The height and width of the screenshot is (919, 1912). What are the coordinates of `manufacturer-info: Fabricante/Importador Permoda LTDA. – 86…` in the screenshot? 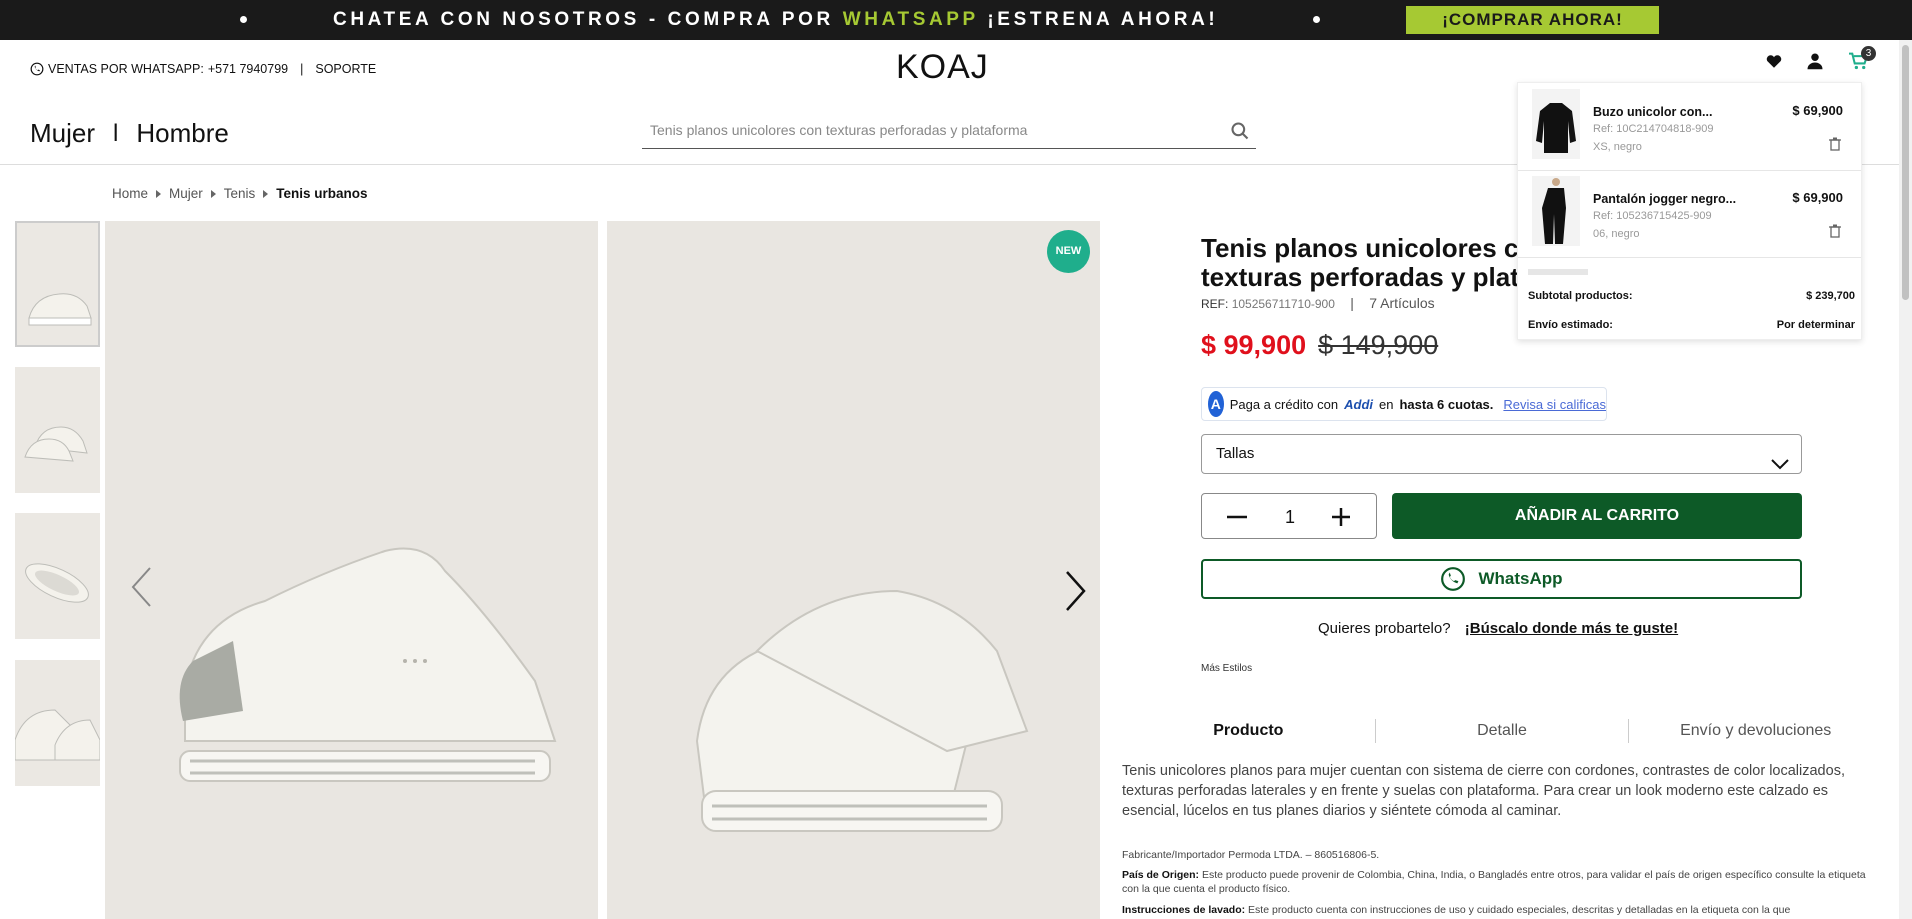 It's located at (1251, 855).